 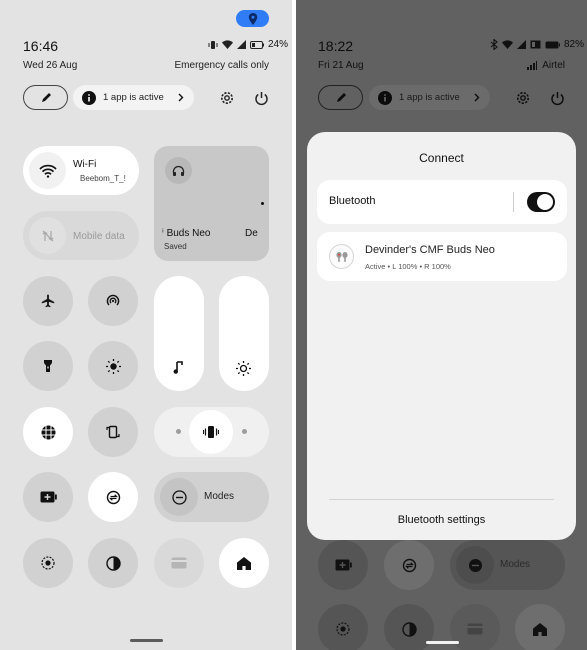 I want to click on vibrate-mode-button, so click(x=211, y=432).